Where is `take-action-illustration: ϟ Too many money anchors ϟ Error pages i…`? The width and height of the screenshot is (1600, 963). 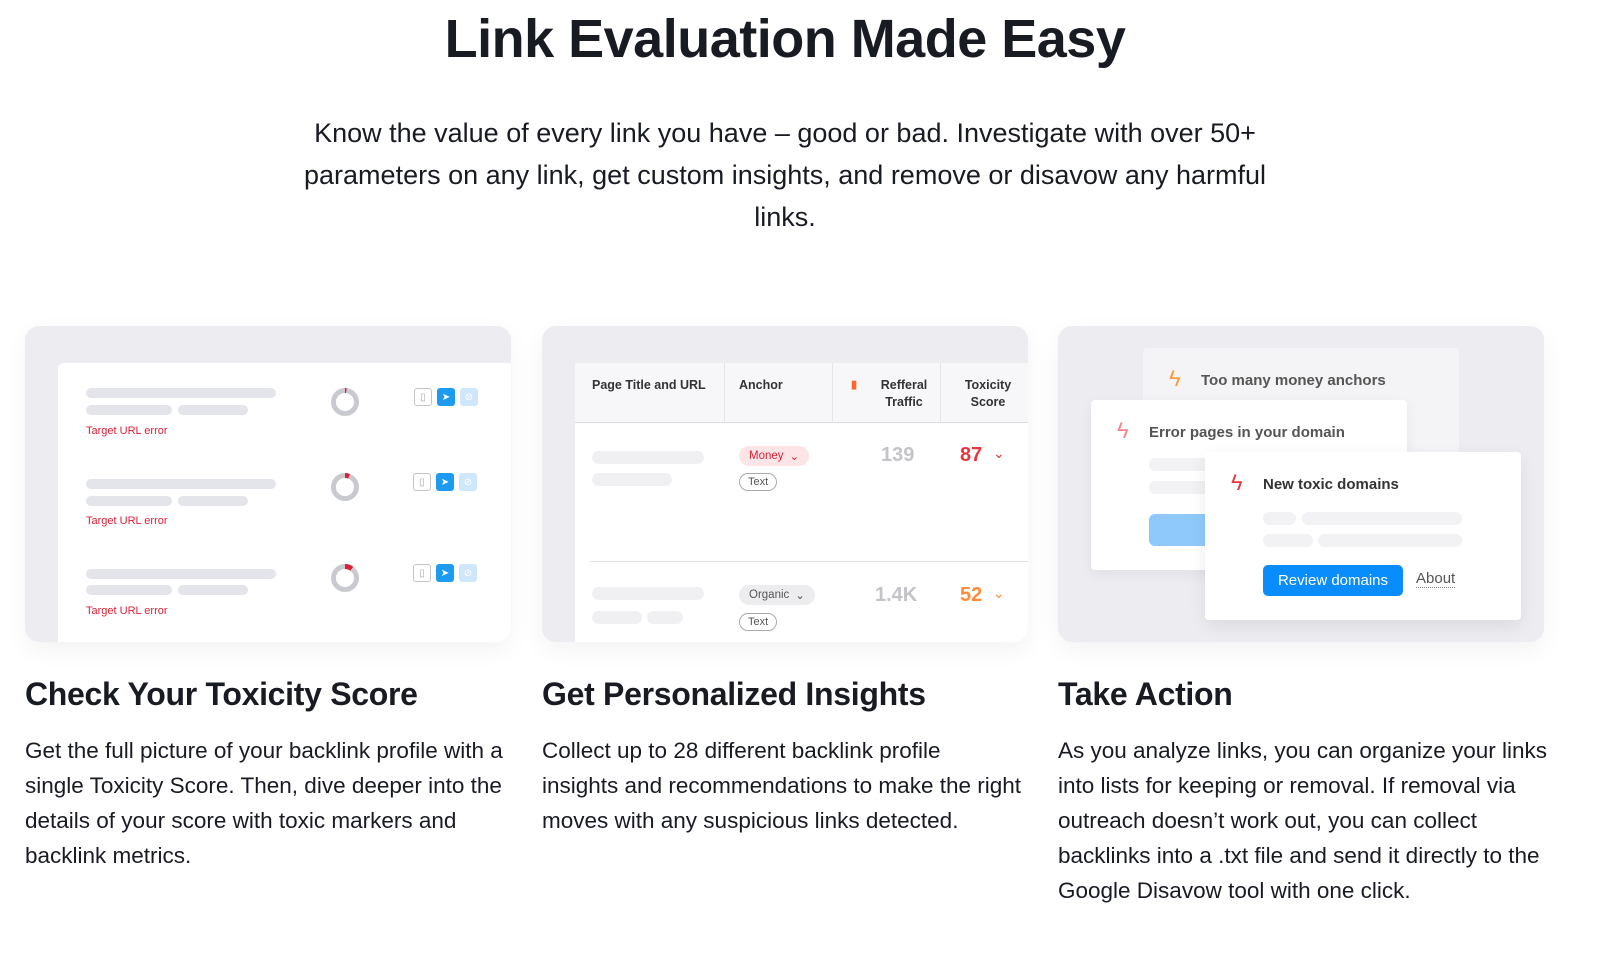 take-action-illustration: ϟ Too many money anchors ϟ Error pages i… is located at coordinates (1301, 484).